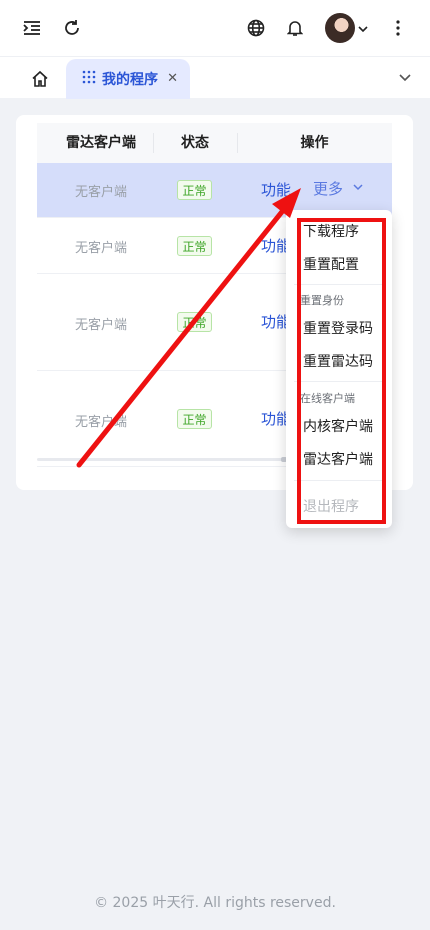 The image size is (430, 930). What do you see at coordinates (72, 28) in the screenshot?
I see `refresh-icon` at bounding box center [72, 28].